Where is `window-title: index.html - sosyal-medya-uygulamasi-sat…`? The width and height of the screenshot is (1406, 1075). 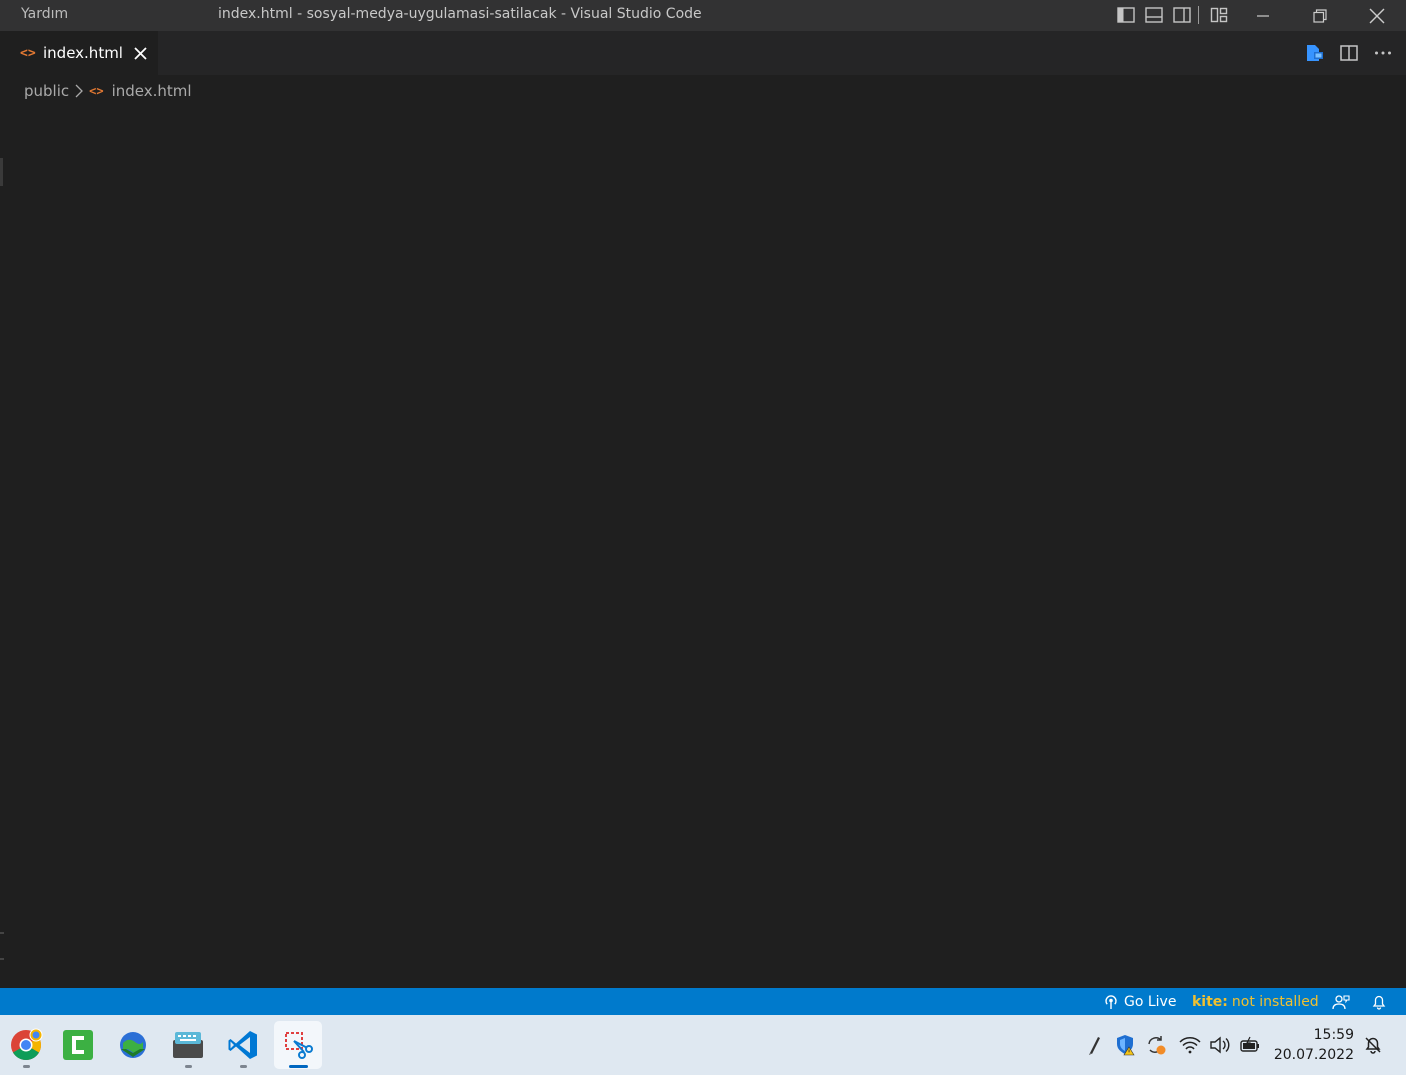
window-title: index.html - sosyal-medya-uygulamasi-sat… is located at coordinates (460, 14).